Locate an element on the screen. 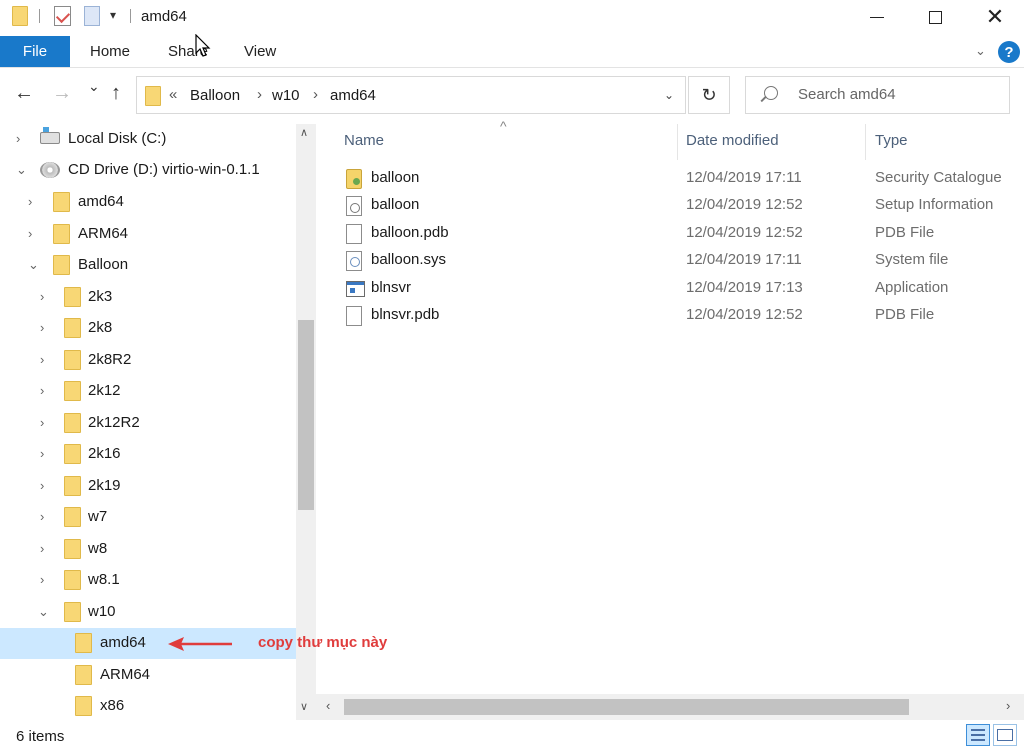  scroll-left-icon: ‹ is located at coordinates (328, 705).